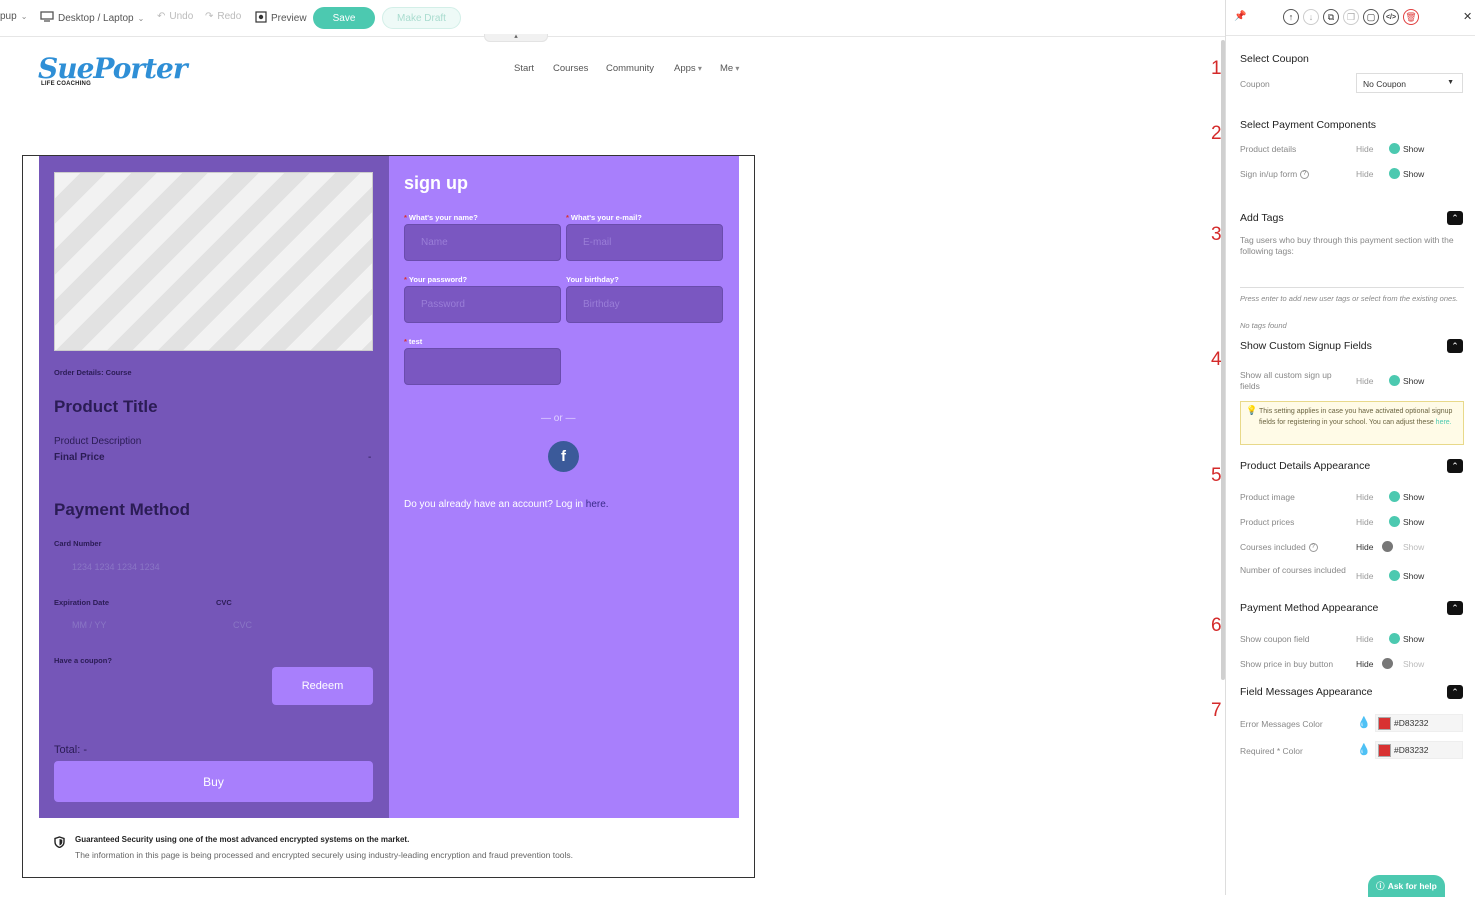  I want to click on toggle-show-price, so click(1392, 663).